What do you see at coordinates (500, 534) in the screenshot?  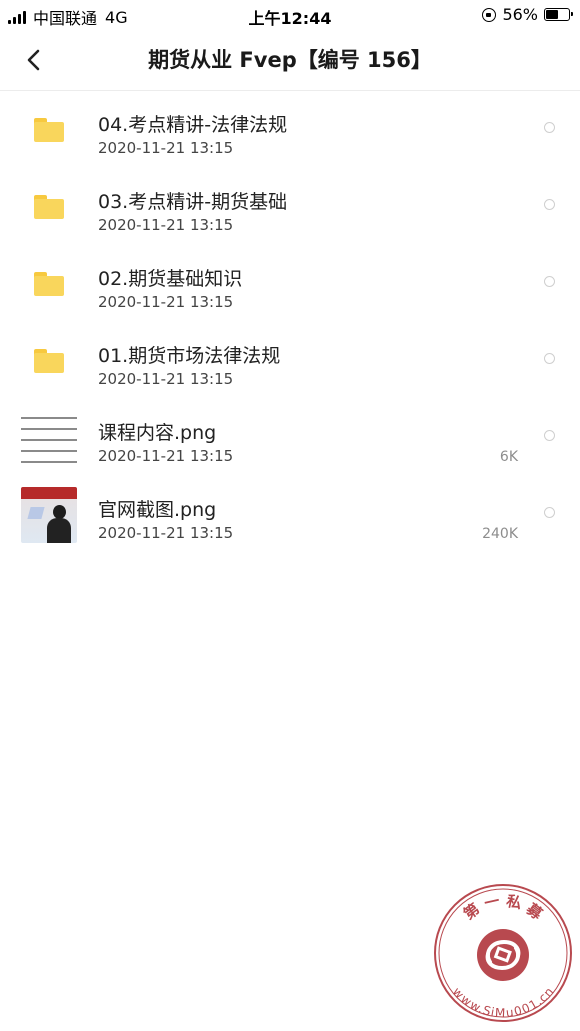 I see `file-size: 240K` at bounding box center [500, 534].